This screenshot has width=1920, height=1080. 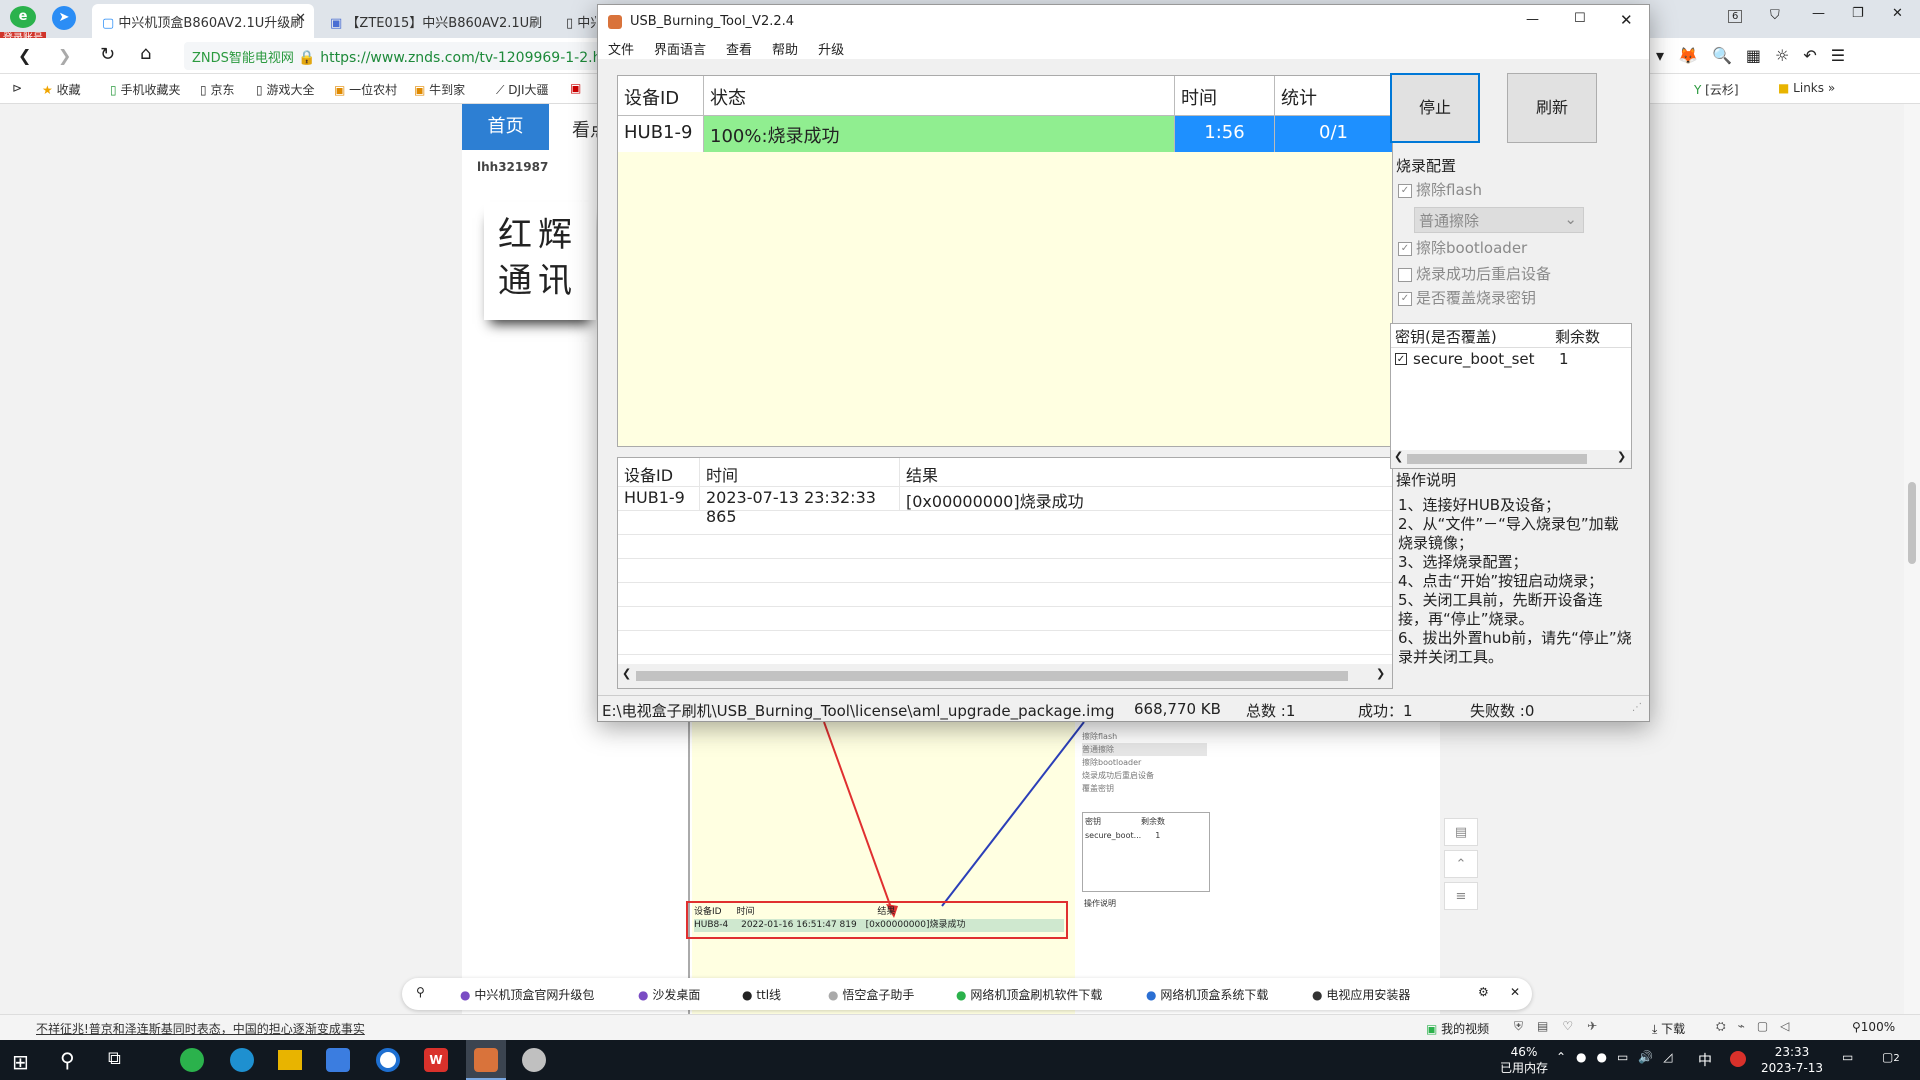 I want to click on ime-indicator: 中, so click(x=1705, y=1060).